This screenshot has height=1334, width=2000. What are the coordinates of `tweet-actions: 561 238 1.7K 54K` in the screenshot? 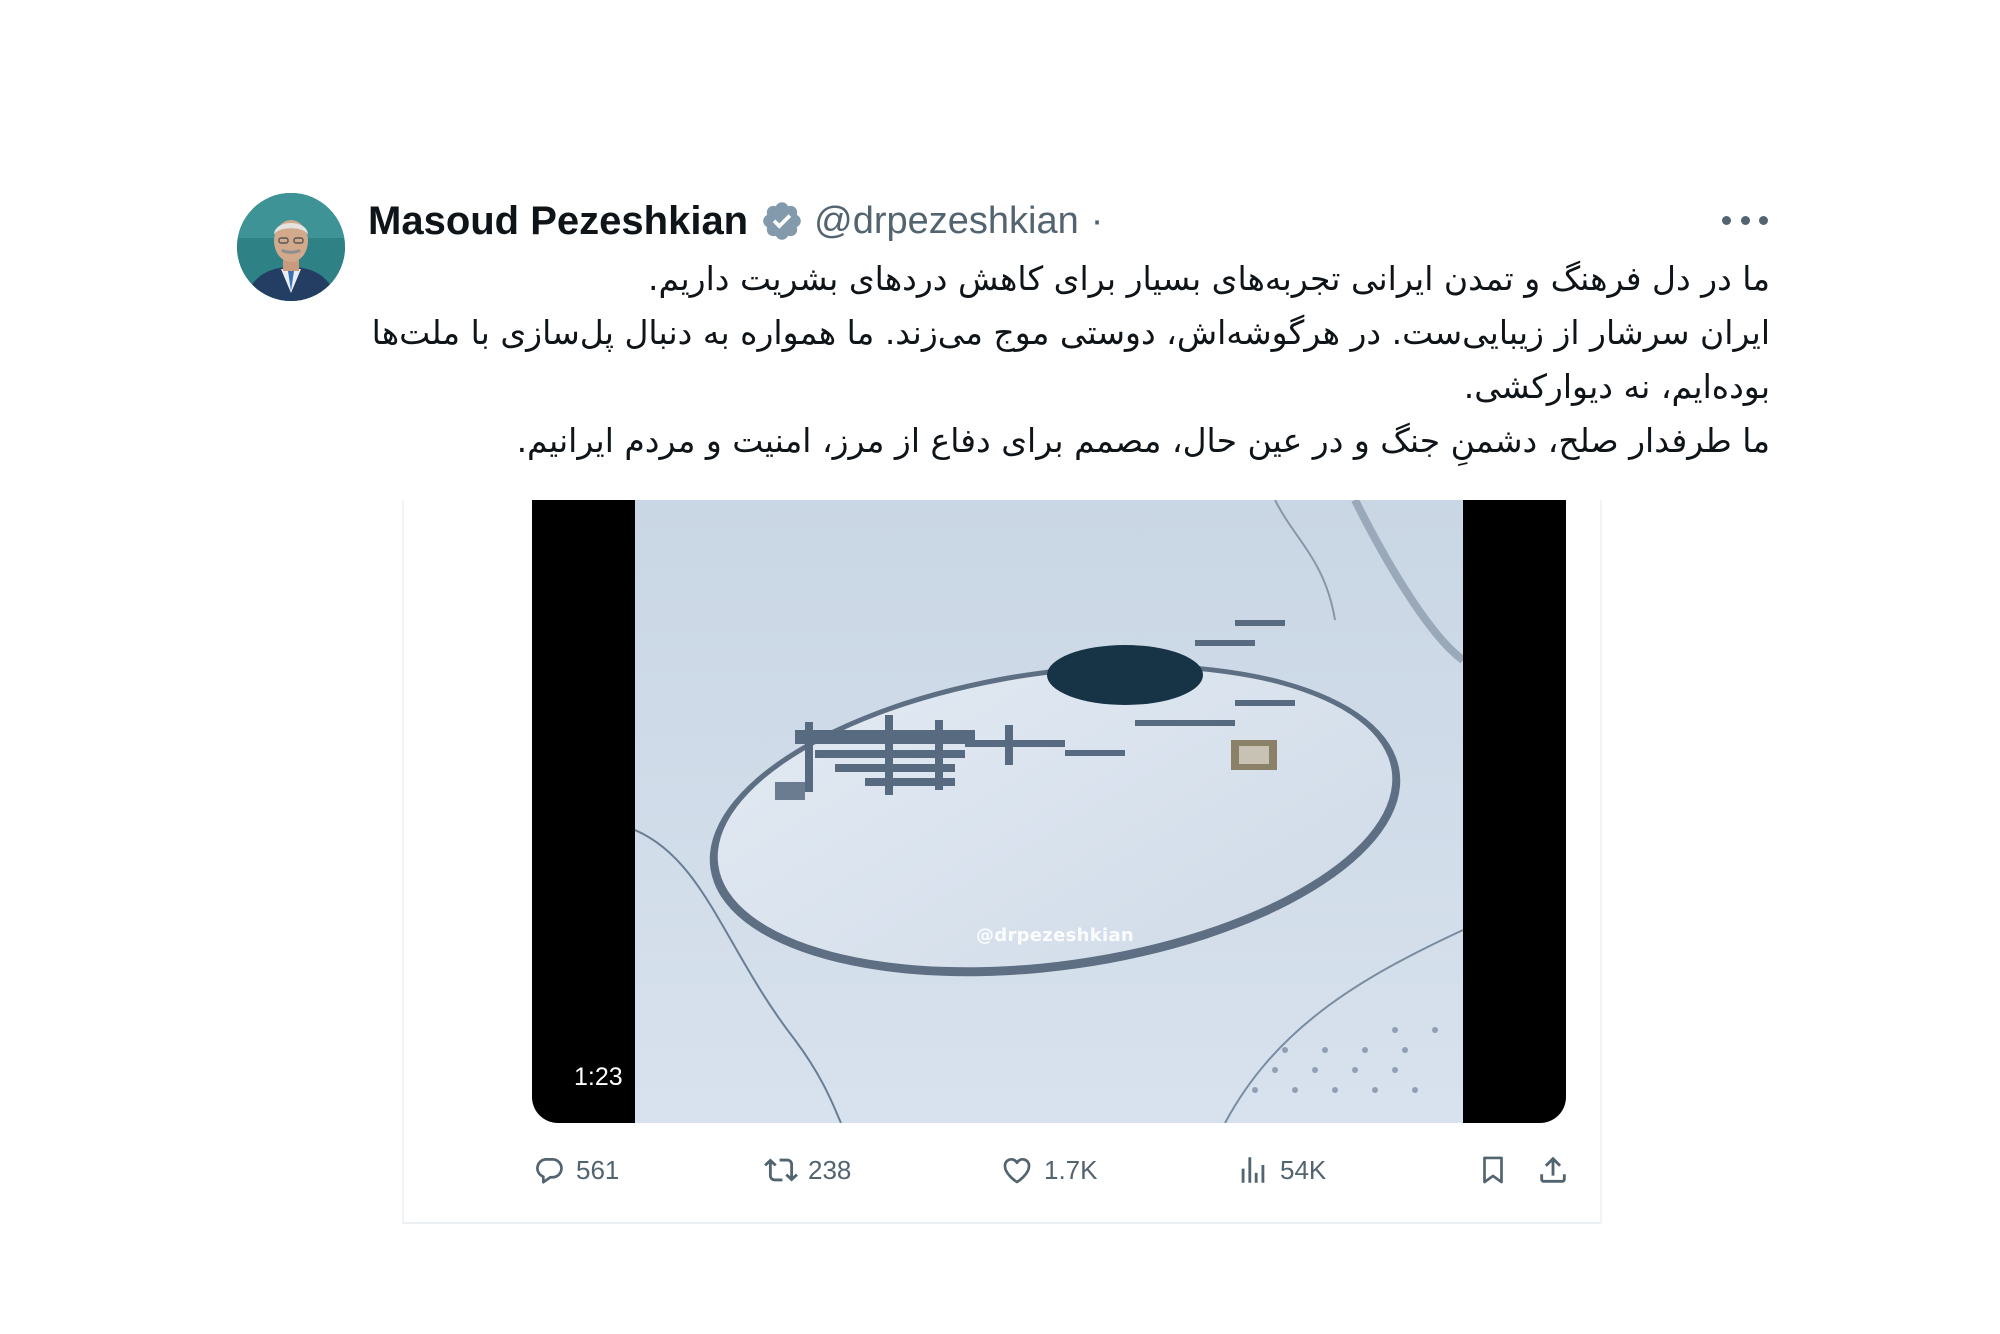 It's located at (1000, 1170).